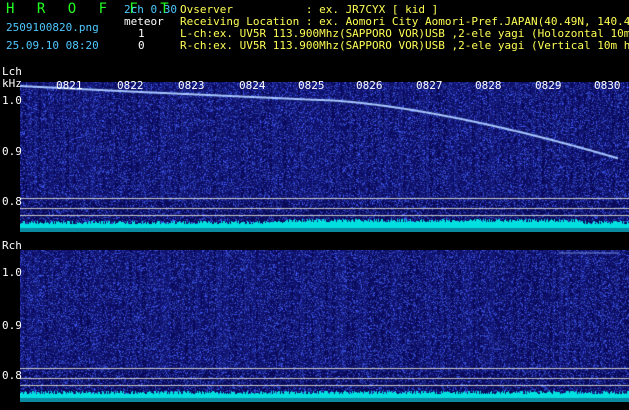 The height and width of the screenshot is (410, 629). What do you see at coordinates (141, 45) in the screenshot?
I see `meteor-count-rch: 0` at bounding box center [141, 45].